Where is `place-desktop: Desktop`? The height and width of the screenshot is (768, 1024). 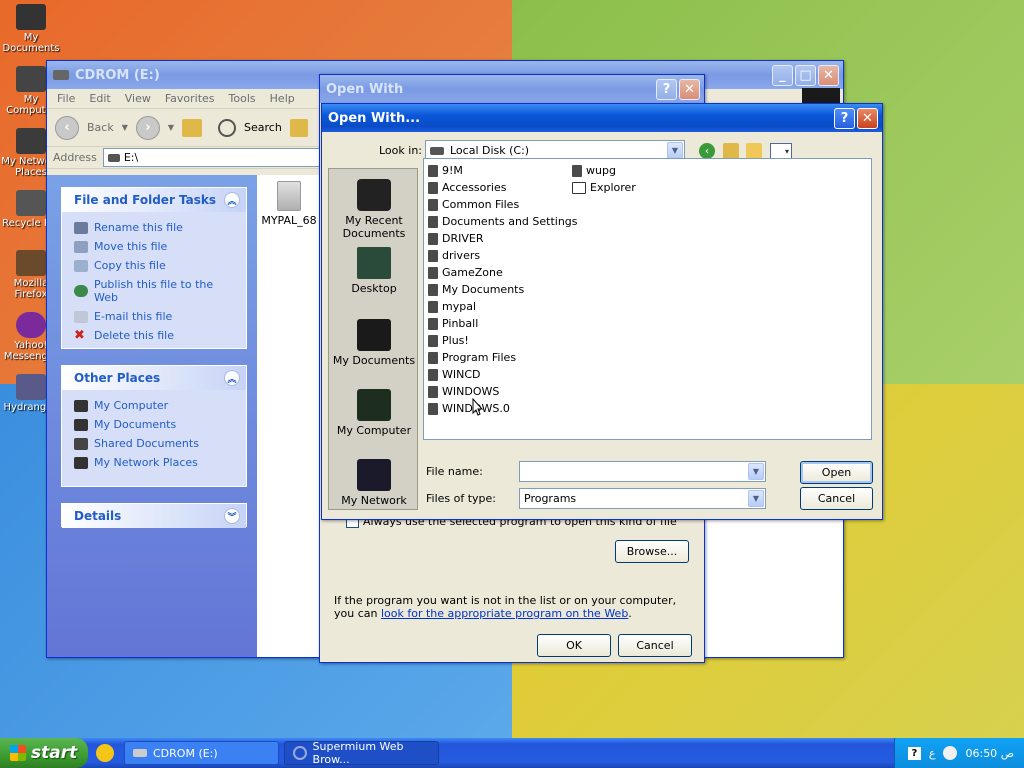
place-desktop: Desktop is located at coordinates (374, 271).